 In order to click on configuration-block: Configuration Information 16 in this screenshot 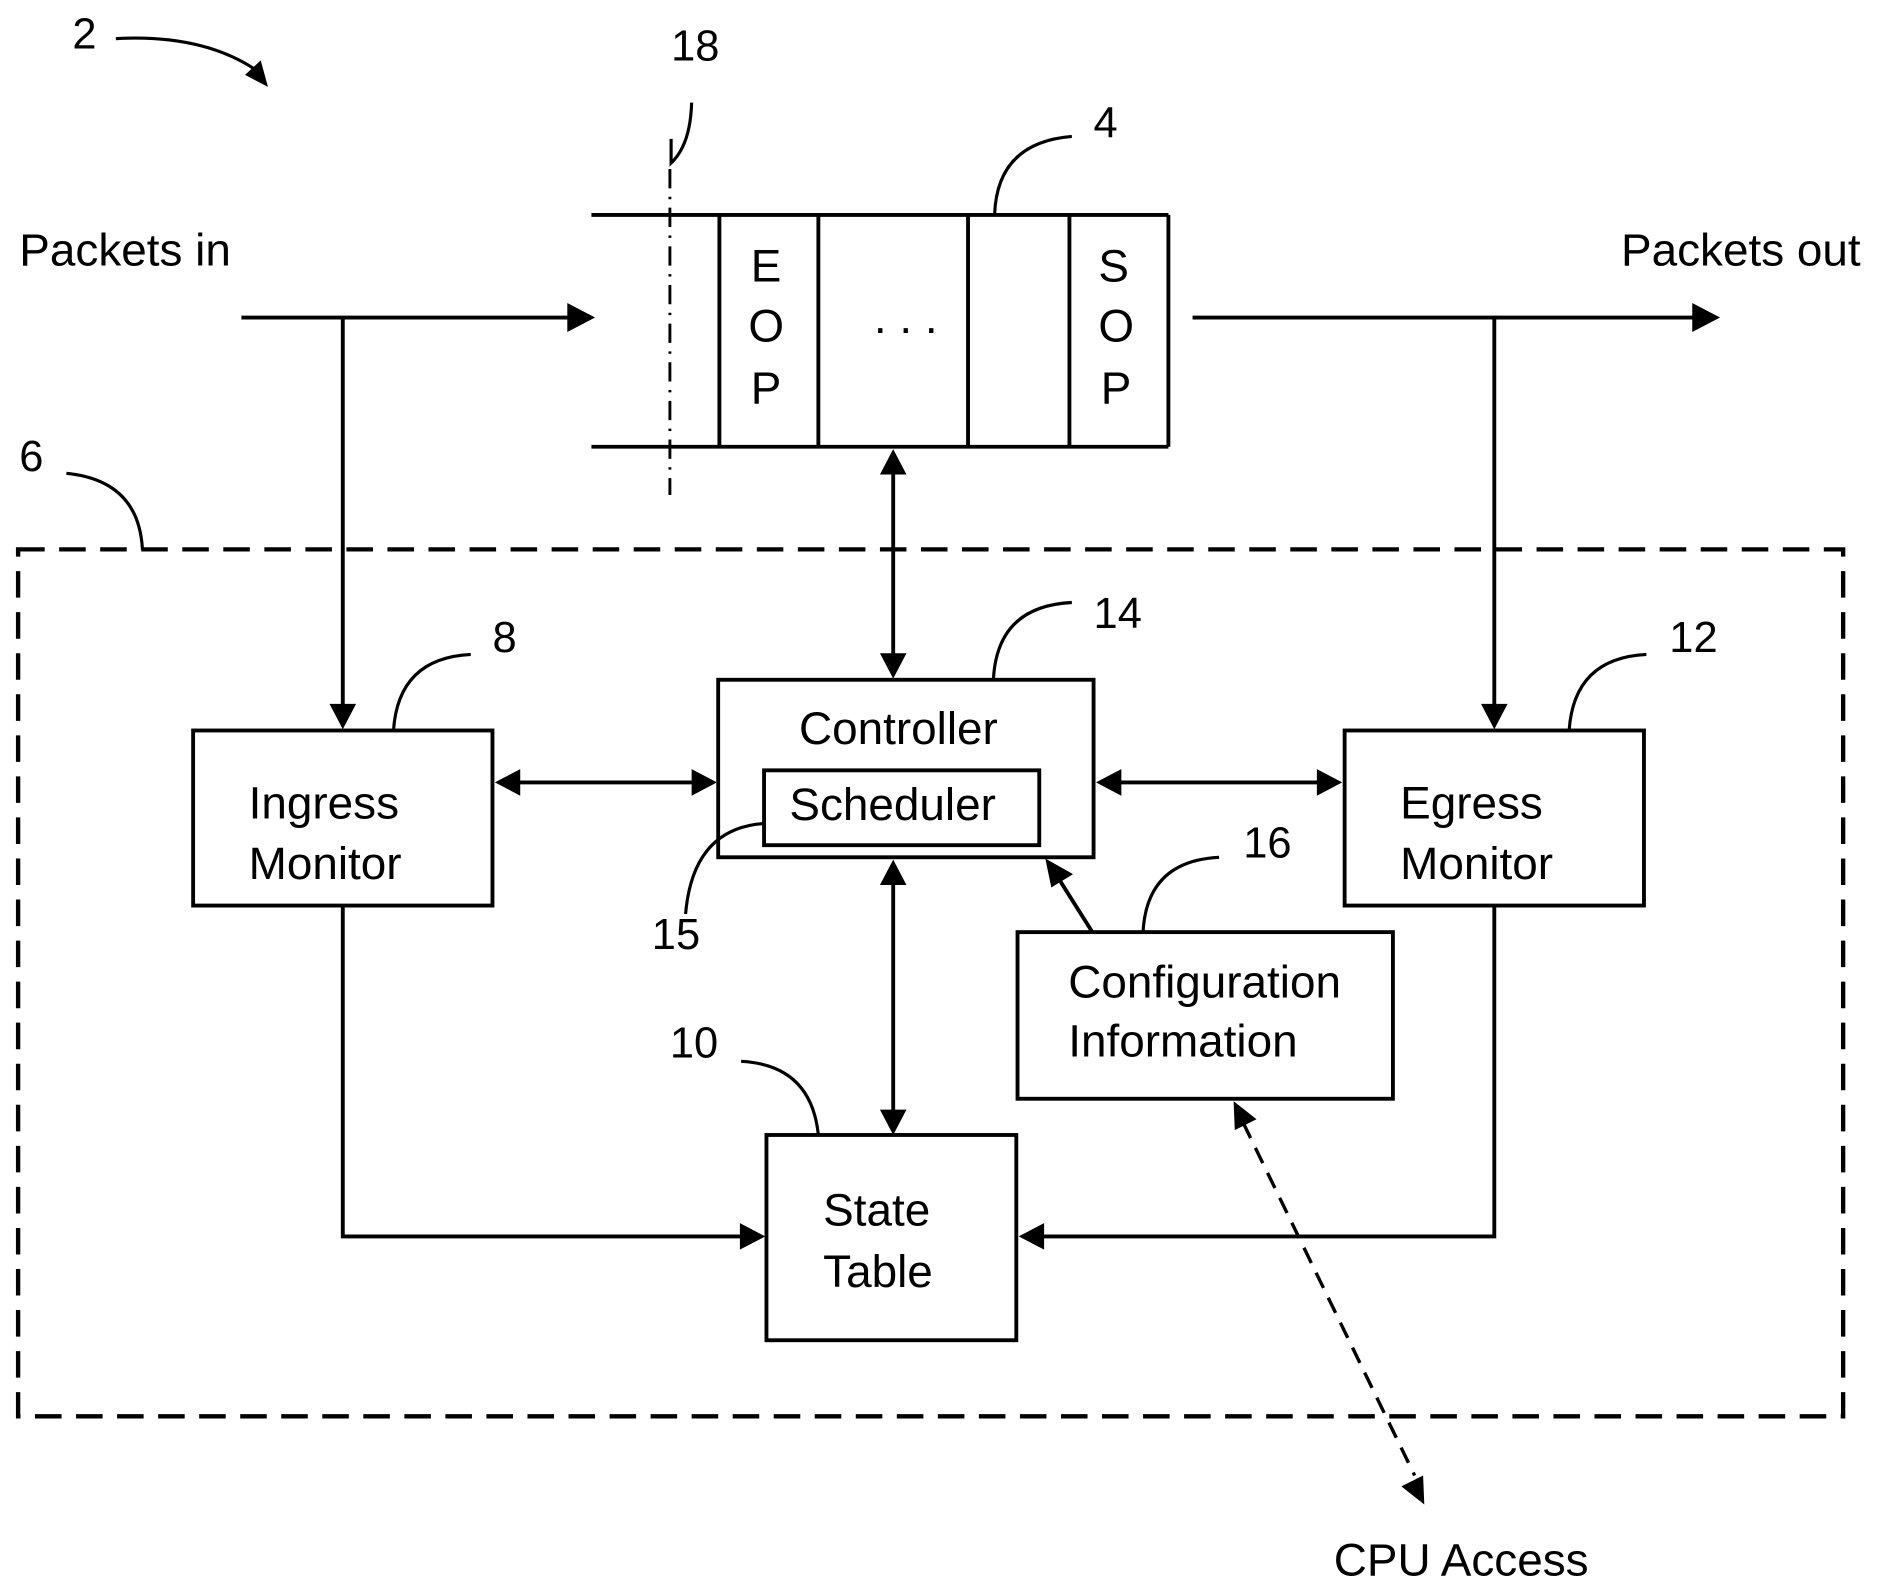, I will do `click(1205, 960)`.